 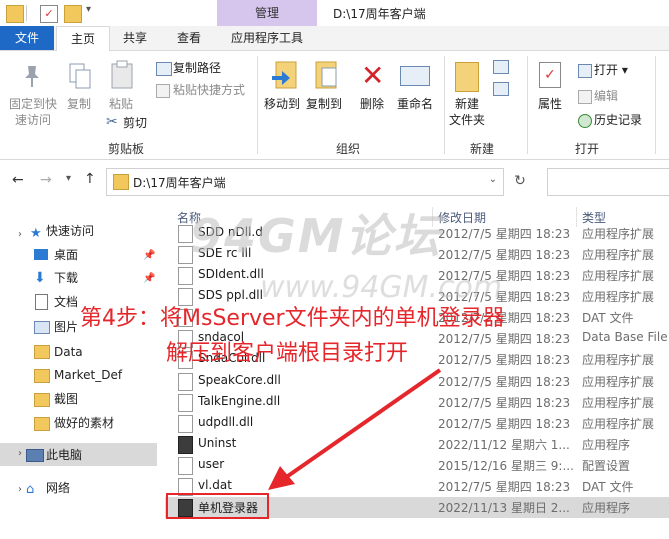 What do you see at coordinates (355, 429) in the screenshot?
I see `instruction-arrow` at bounding box center [355, 429].